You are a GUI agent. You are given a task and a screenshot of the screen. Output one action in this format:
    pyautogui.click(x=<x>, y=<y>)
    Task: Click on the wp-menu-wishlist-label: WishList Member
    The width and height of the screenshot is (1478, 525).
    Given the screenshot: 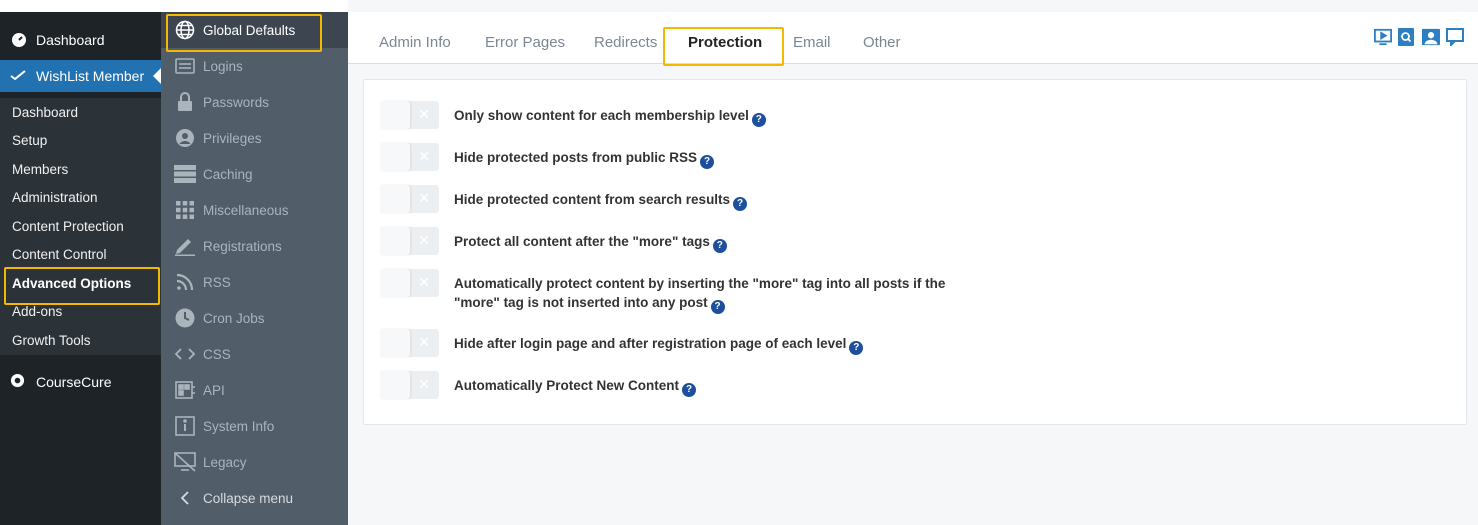 What is the action you would take?
    pyautogui.click(x=90, y=76)
    